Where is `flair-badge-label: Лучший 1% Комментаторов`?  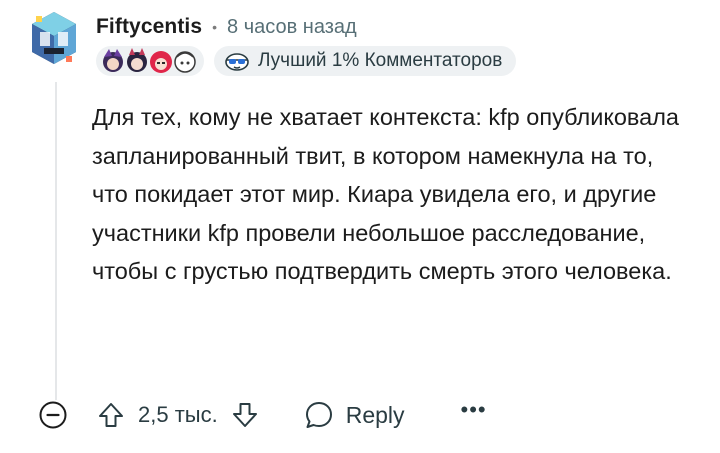
flair-badge-label: Лучший 1% Комментаторов is located at coordinates (380, 60).